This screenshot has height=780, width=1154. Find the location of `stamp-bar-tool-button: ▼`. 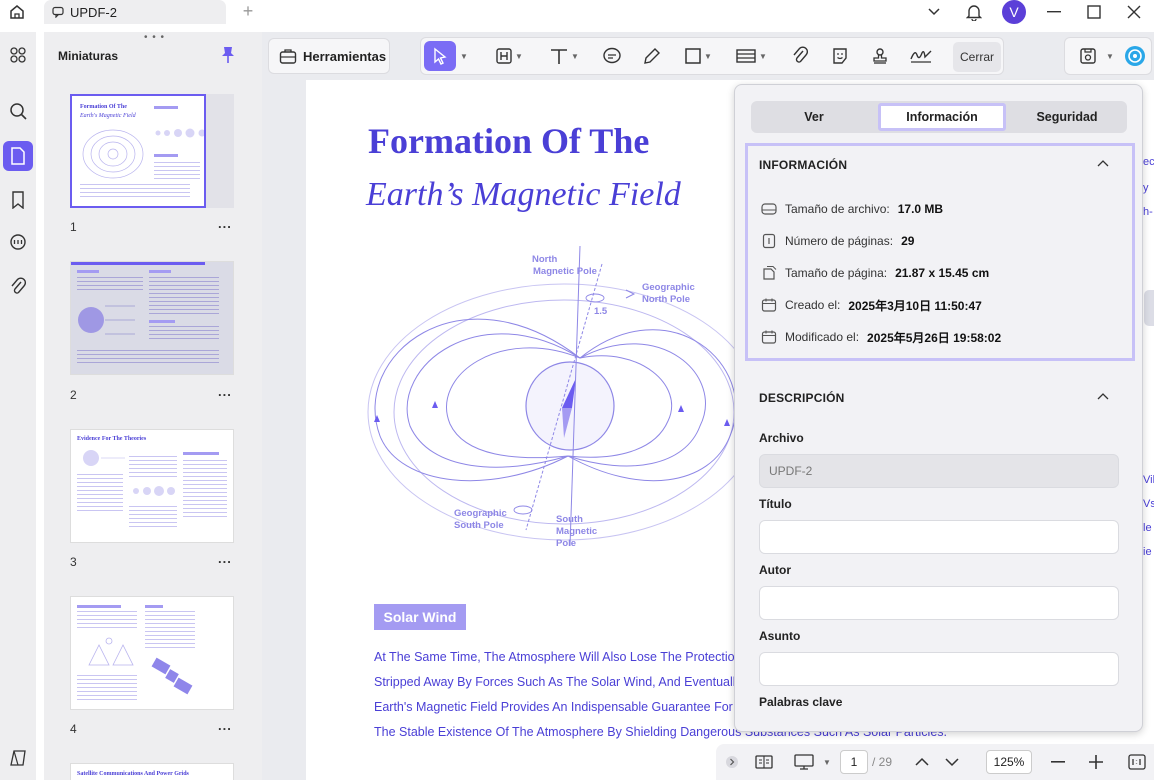

stamp-bar-tool-button: ▼ is located at coordinates (751, 56).